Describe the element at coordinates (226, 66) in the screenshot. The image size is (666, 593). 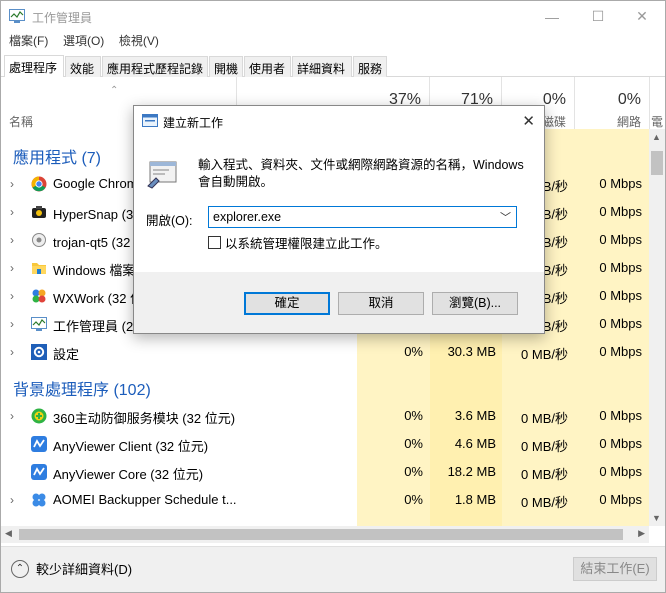
I see `tab-startup: 開機` at that location.